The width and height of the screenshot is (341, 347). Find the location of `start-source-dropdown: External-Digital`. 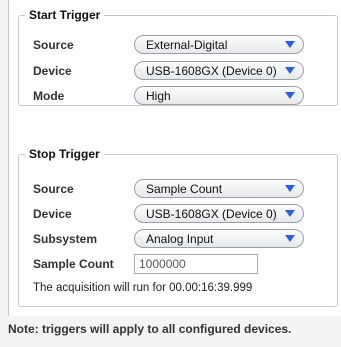

start-source-dropdown: External-Digital is located at coordinates (219, 44).